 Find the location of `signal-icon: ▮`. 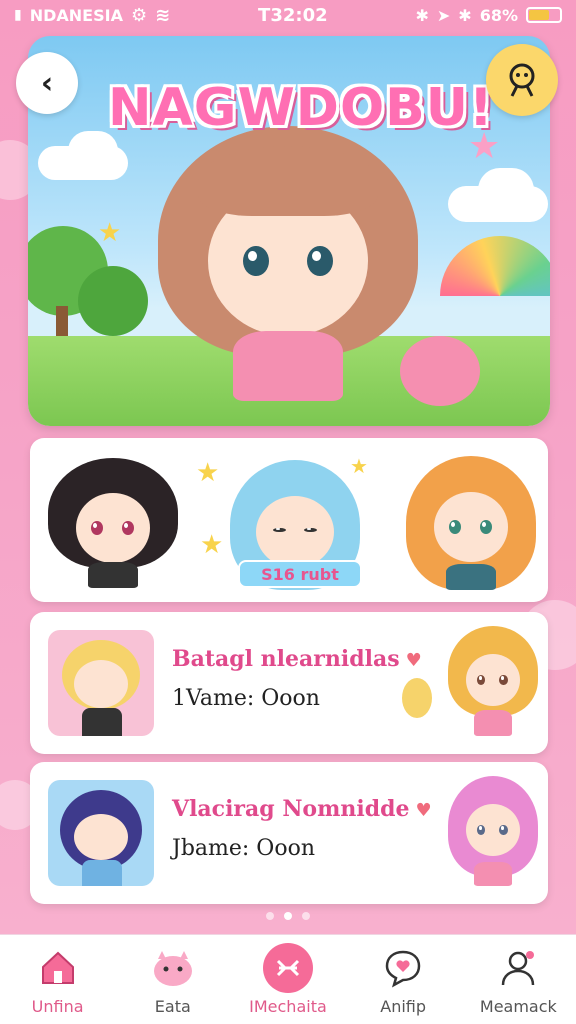

signal-icon: ▮ is located at coordinates (18, 15).